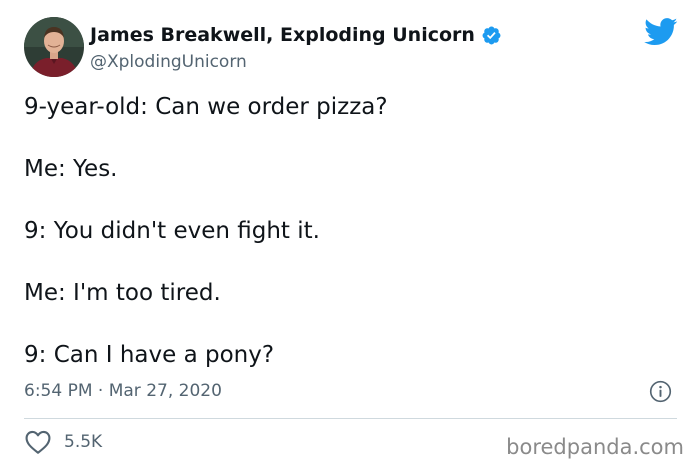 The width and height of the screenshot is (700, 471). I want to click on tweet-line: Me: I'm too tired., so click(122, 293).